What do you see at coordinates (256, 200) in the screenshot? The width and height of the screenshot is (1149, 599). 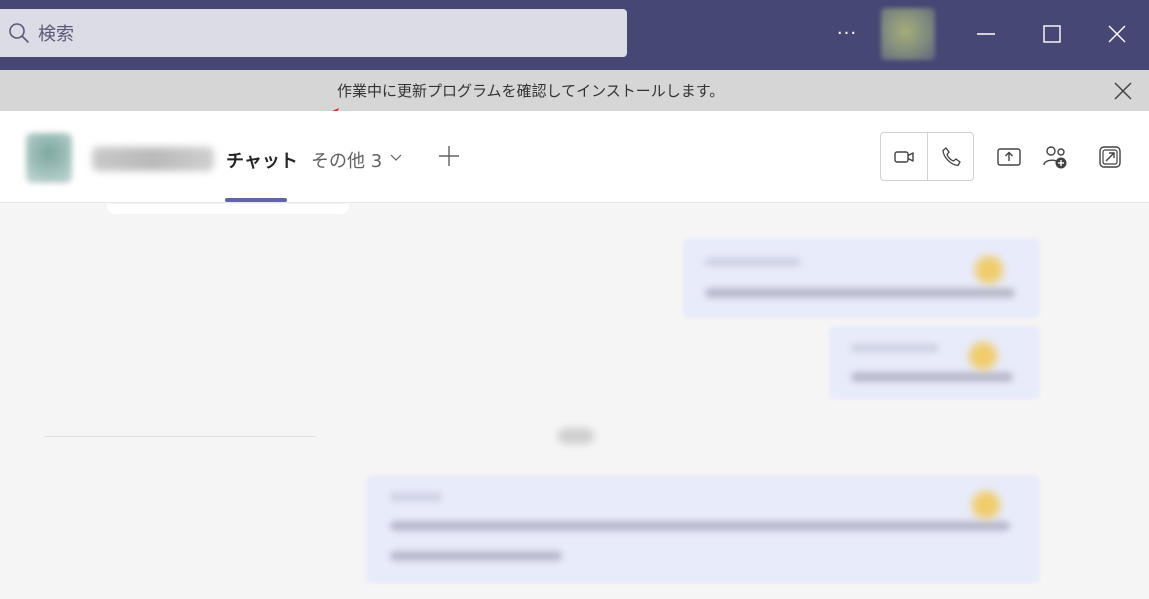 I see `active-tab-indicator` at bounding box center [256, 200].